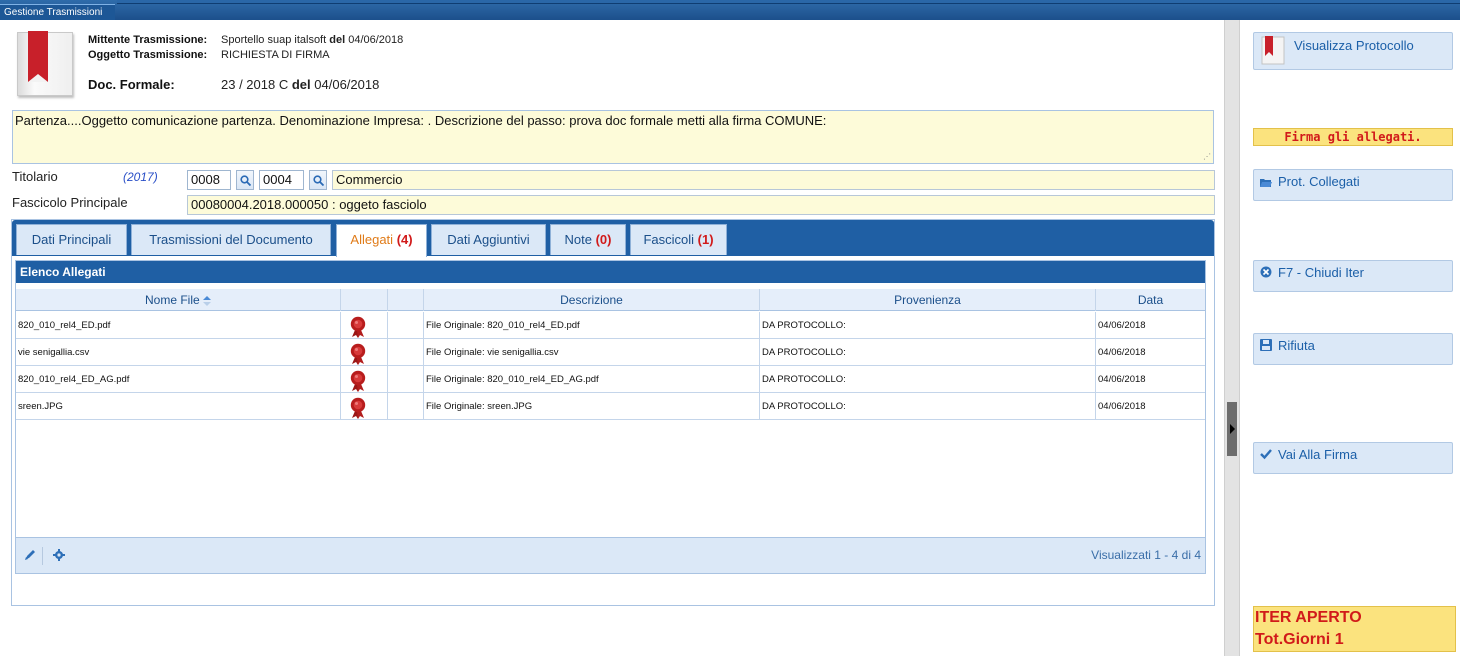 This screenshot has width=1460, height=656. Describe the element at coordinates (730, 10) in the screenshot. I see `window-titlebar: Gestione Trasmissioni` at that location.